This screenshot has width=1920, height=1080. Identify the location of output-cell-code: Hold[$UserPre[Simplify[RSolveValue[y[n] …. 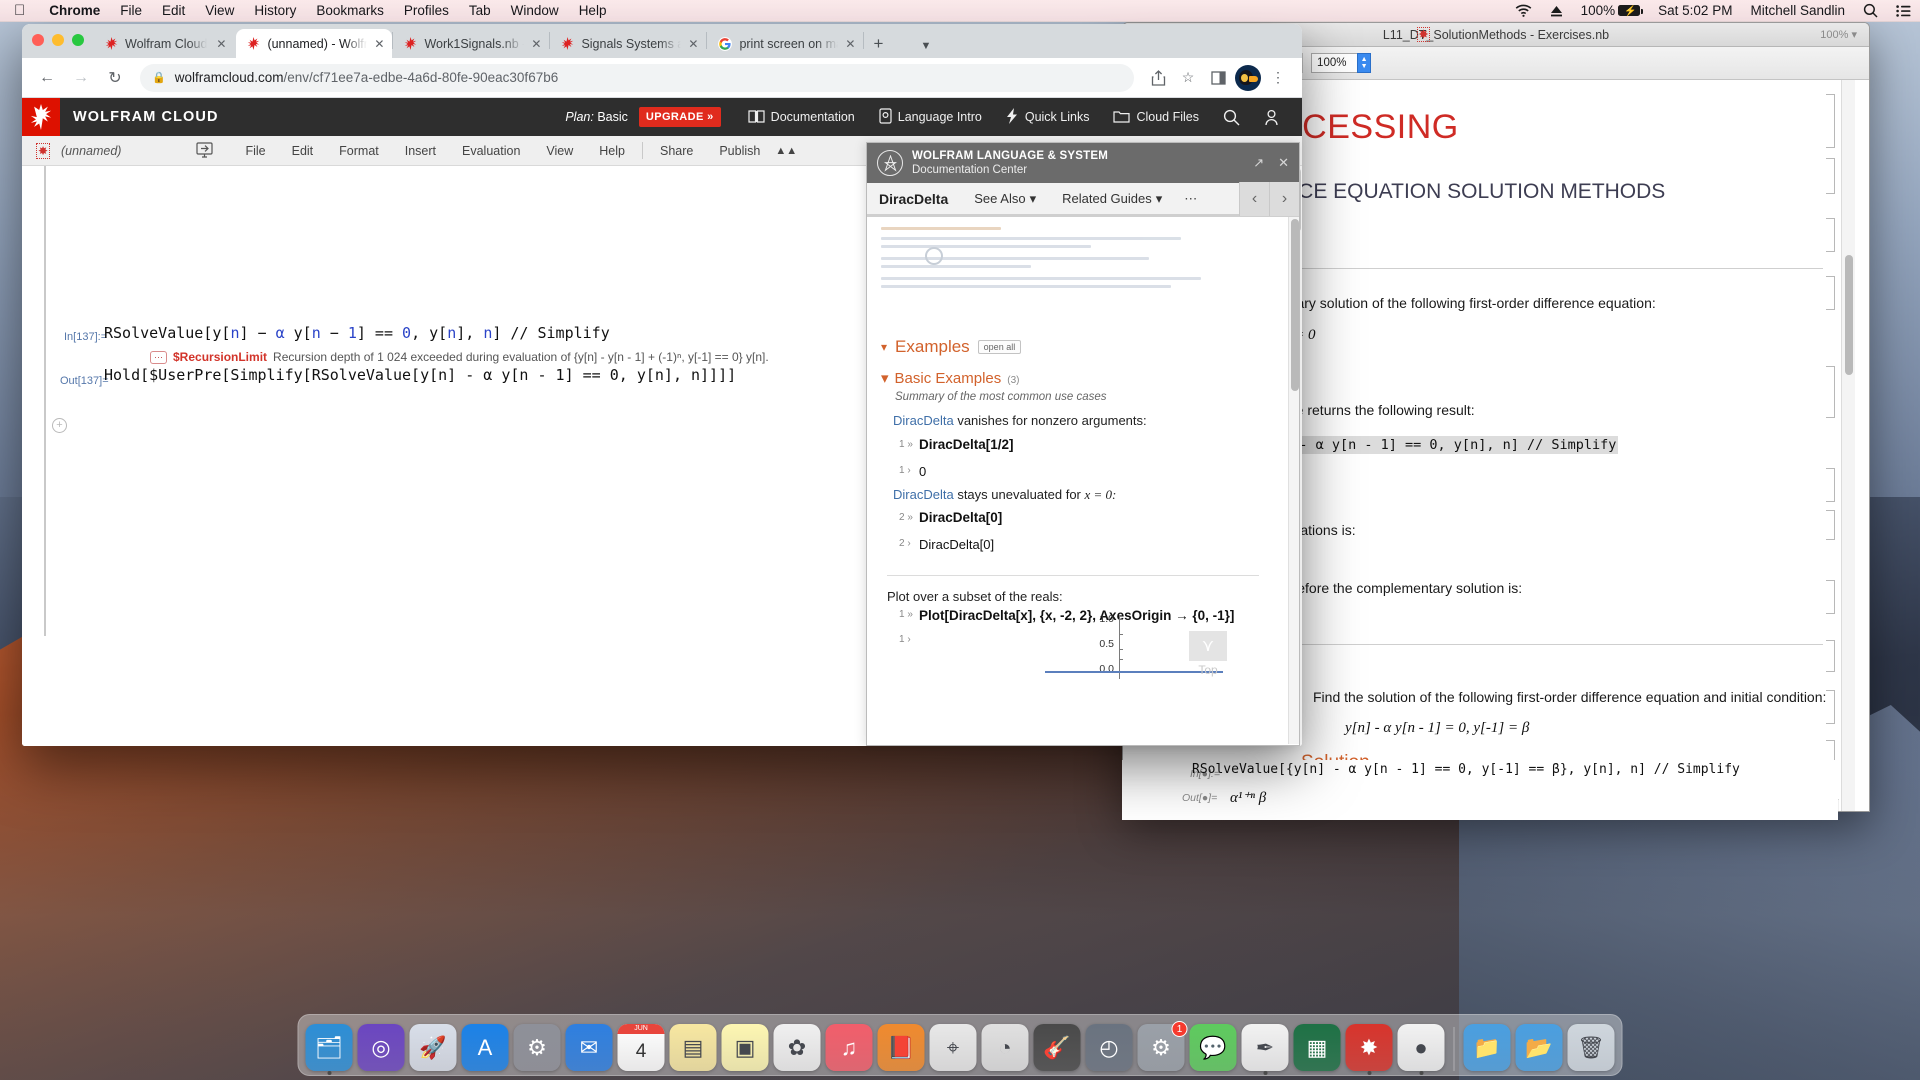
(420, 375).